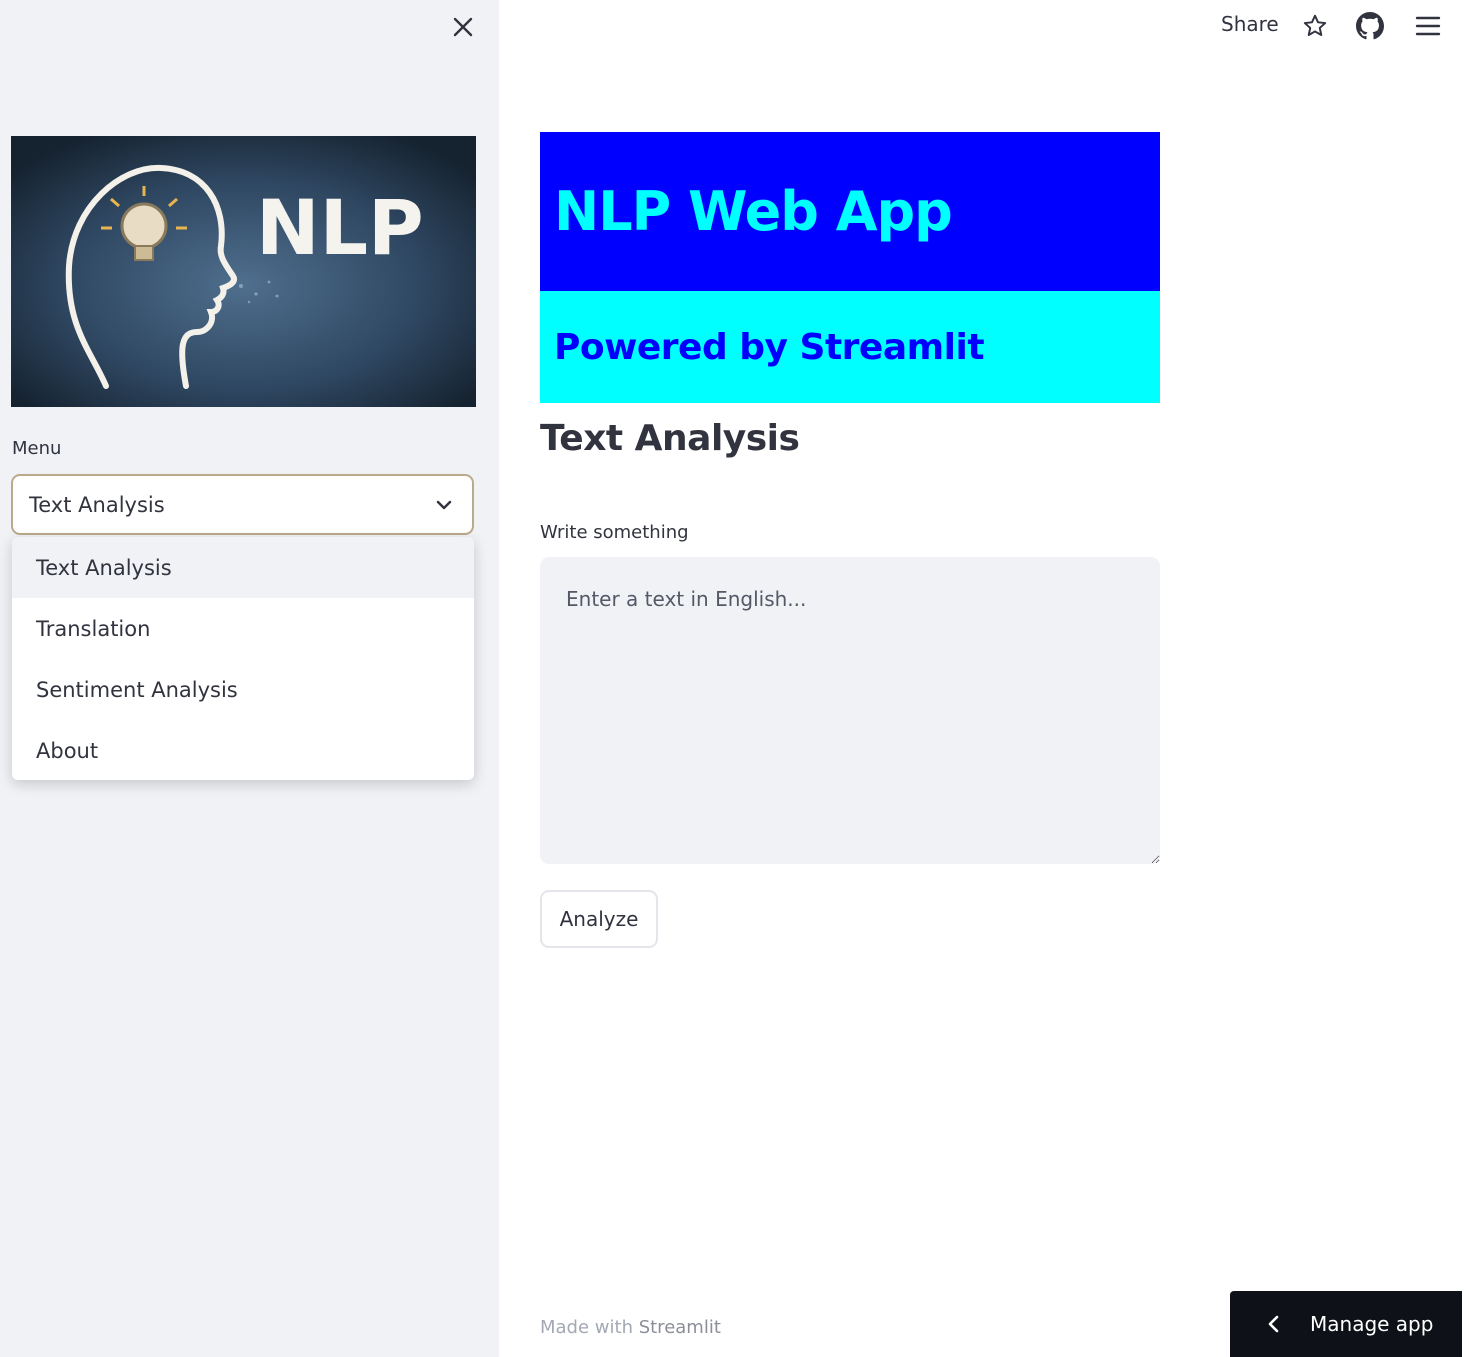  What do you see at coordinates (614, 532) in the screenshot?
I see `text-input-label: Write something` at bounding box center [614, 532].